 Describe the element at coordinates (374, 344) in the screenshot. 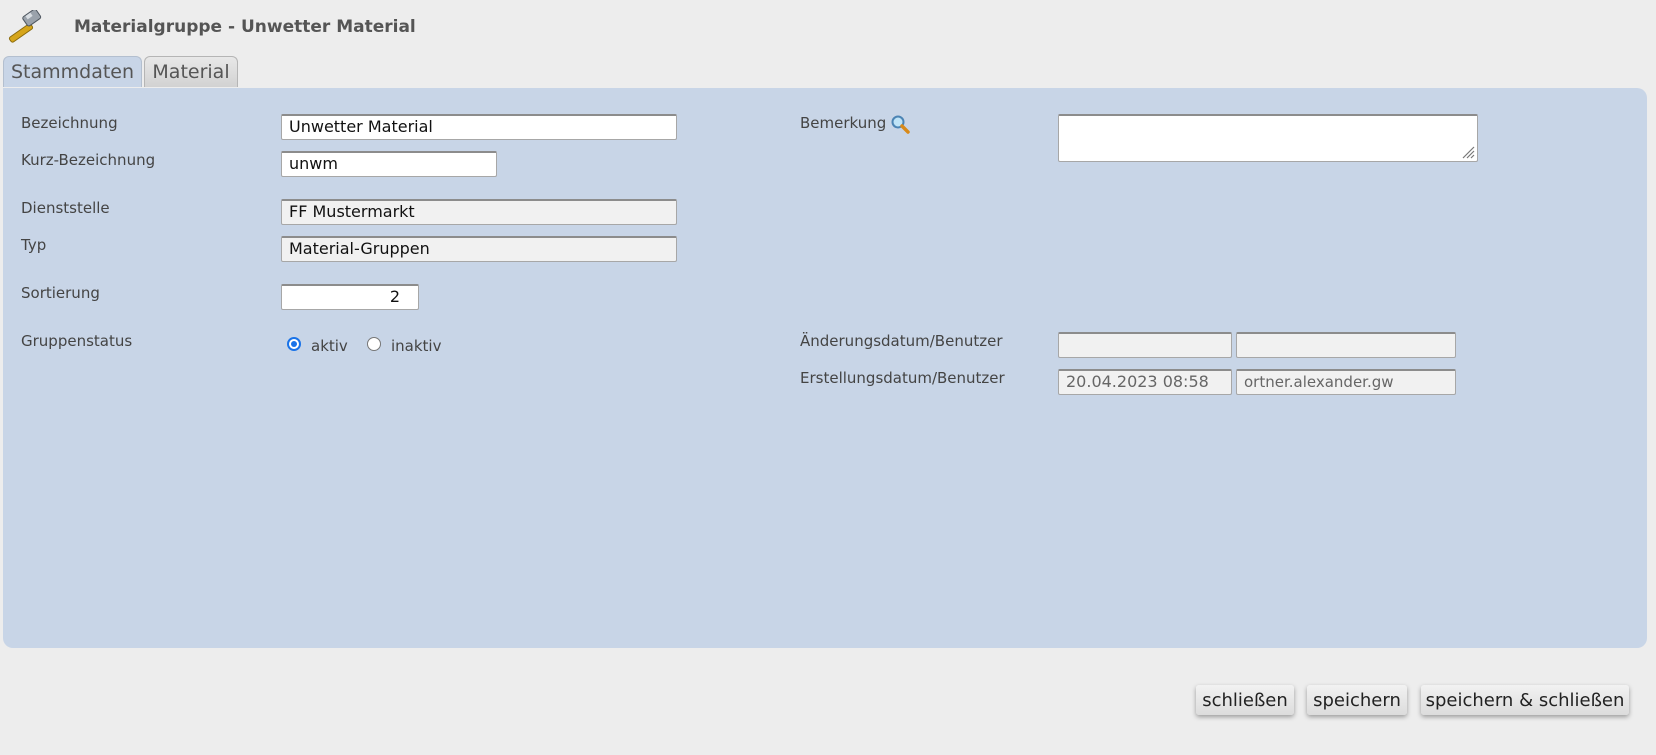

I see `radio-inaktiv` at that location.